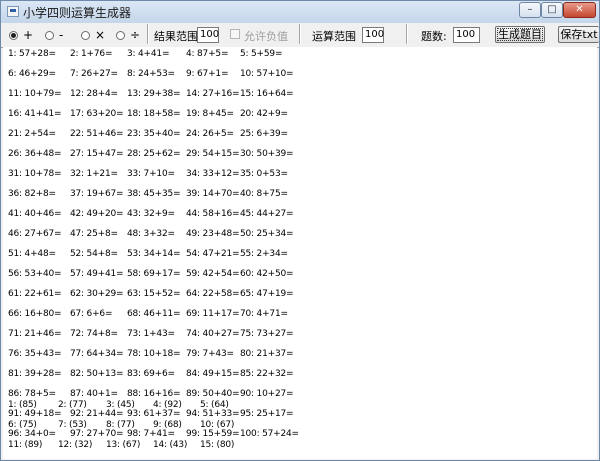  Describe the element at coordinates (32, 54) in the screenshot. I see `equation-item: 1: 57+28=` at that location.